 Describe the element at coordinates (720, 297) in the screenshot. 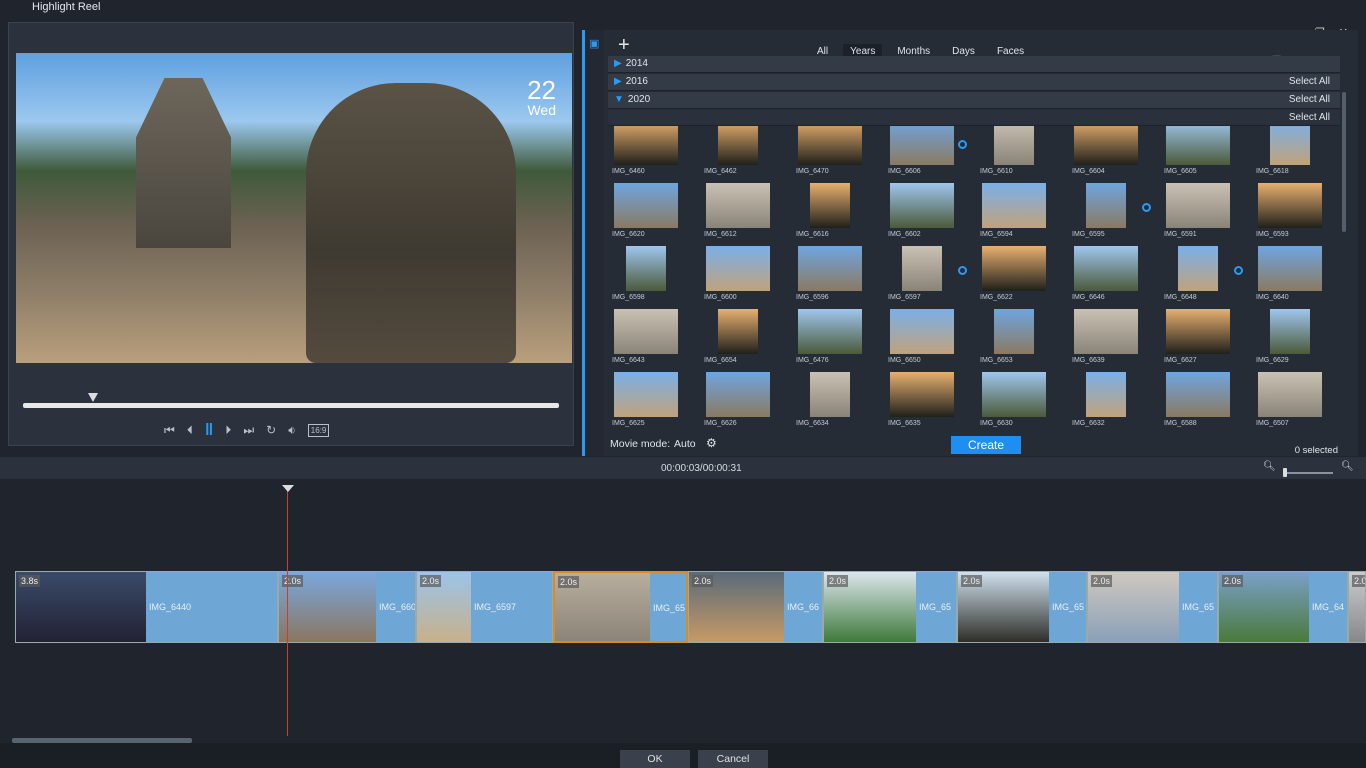

I see `thumbnail-label: IMG_6600` at that location.